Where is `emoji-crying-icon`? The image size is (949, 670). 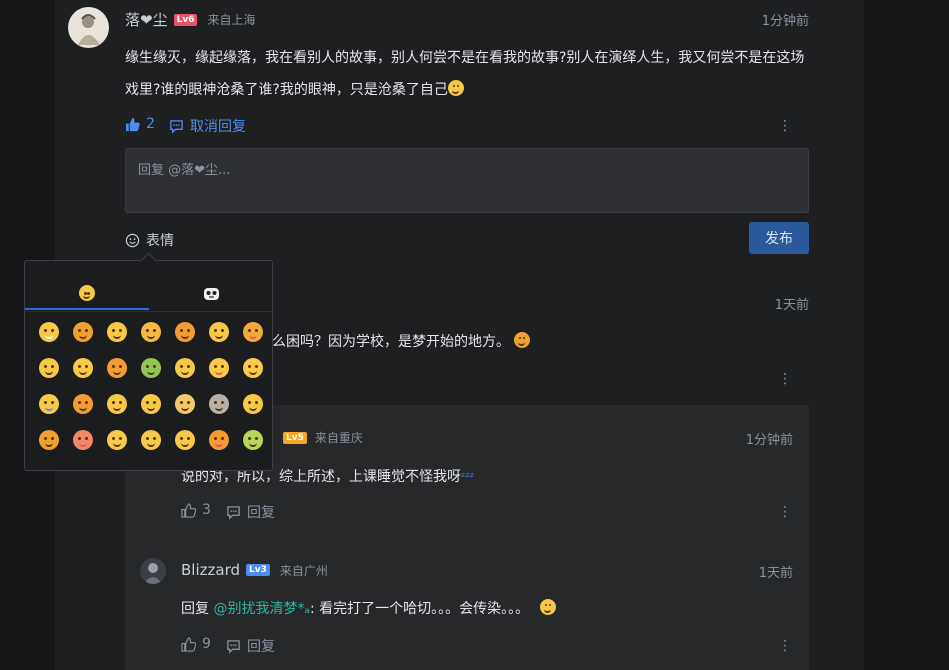 emoji-crying-icon is located at coordinates (49, 404).